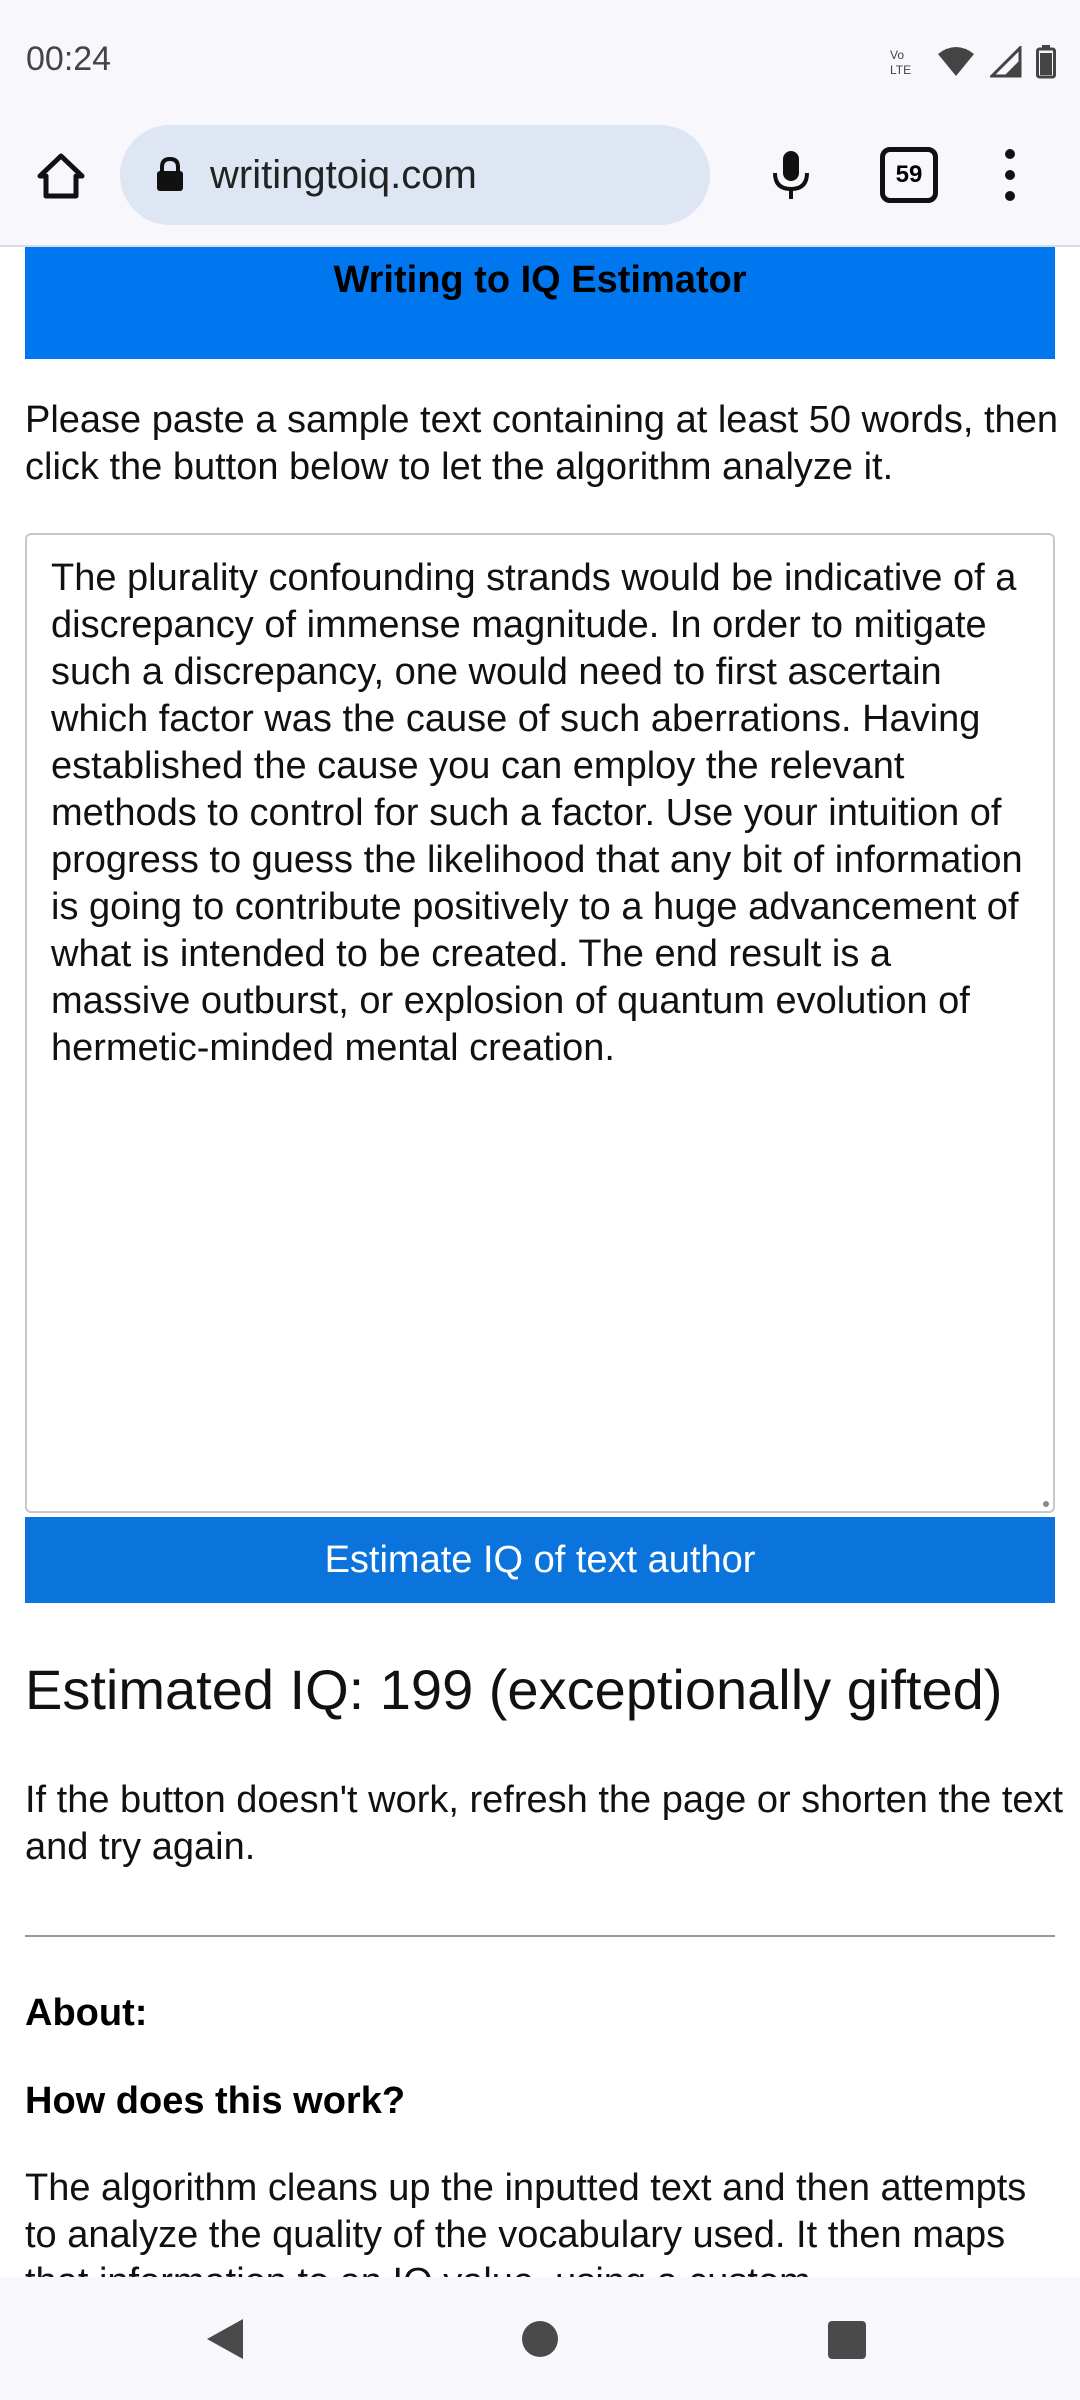  I want to click on wifi-icon, so click(956, 61).